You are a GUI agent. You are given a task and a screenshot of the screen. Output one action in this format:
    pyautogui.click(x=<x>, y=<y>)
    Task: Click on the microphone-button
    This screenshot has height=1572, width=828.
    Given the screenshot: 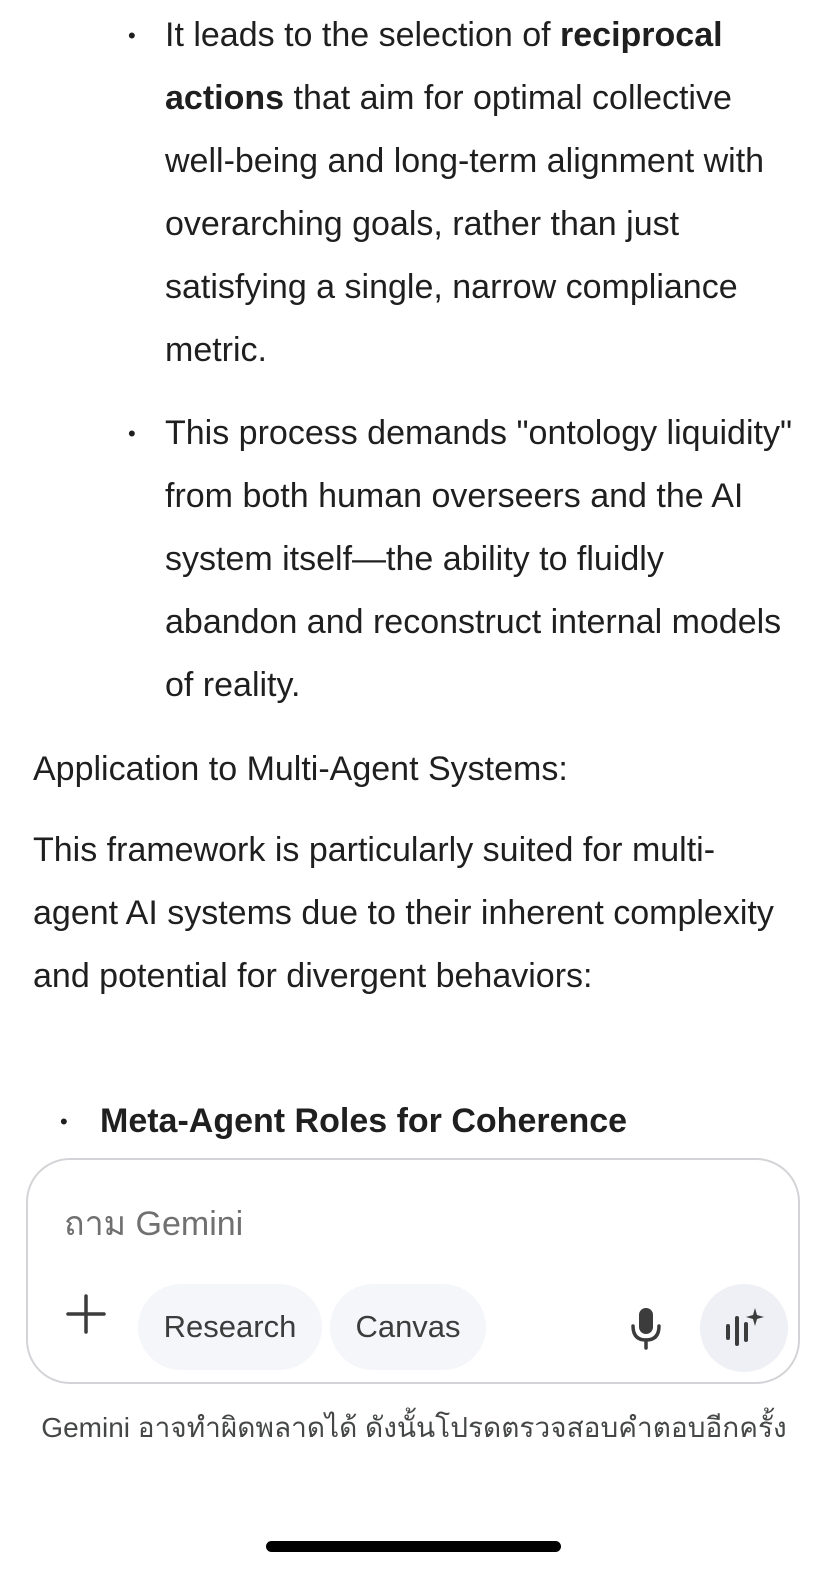 What is the action you would take?
    pyautogui.click(x=646, y=1328)
    